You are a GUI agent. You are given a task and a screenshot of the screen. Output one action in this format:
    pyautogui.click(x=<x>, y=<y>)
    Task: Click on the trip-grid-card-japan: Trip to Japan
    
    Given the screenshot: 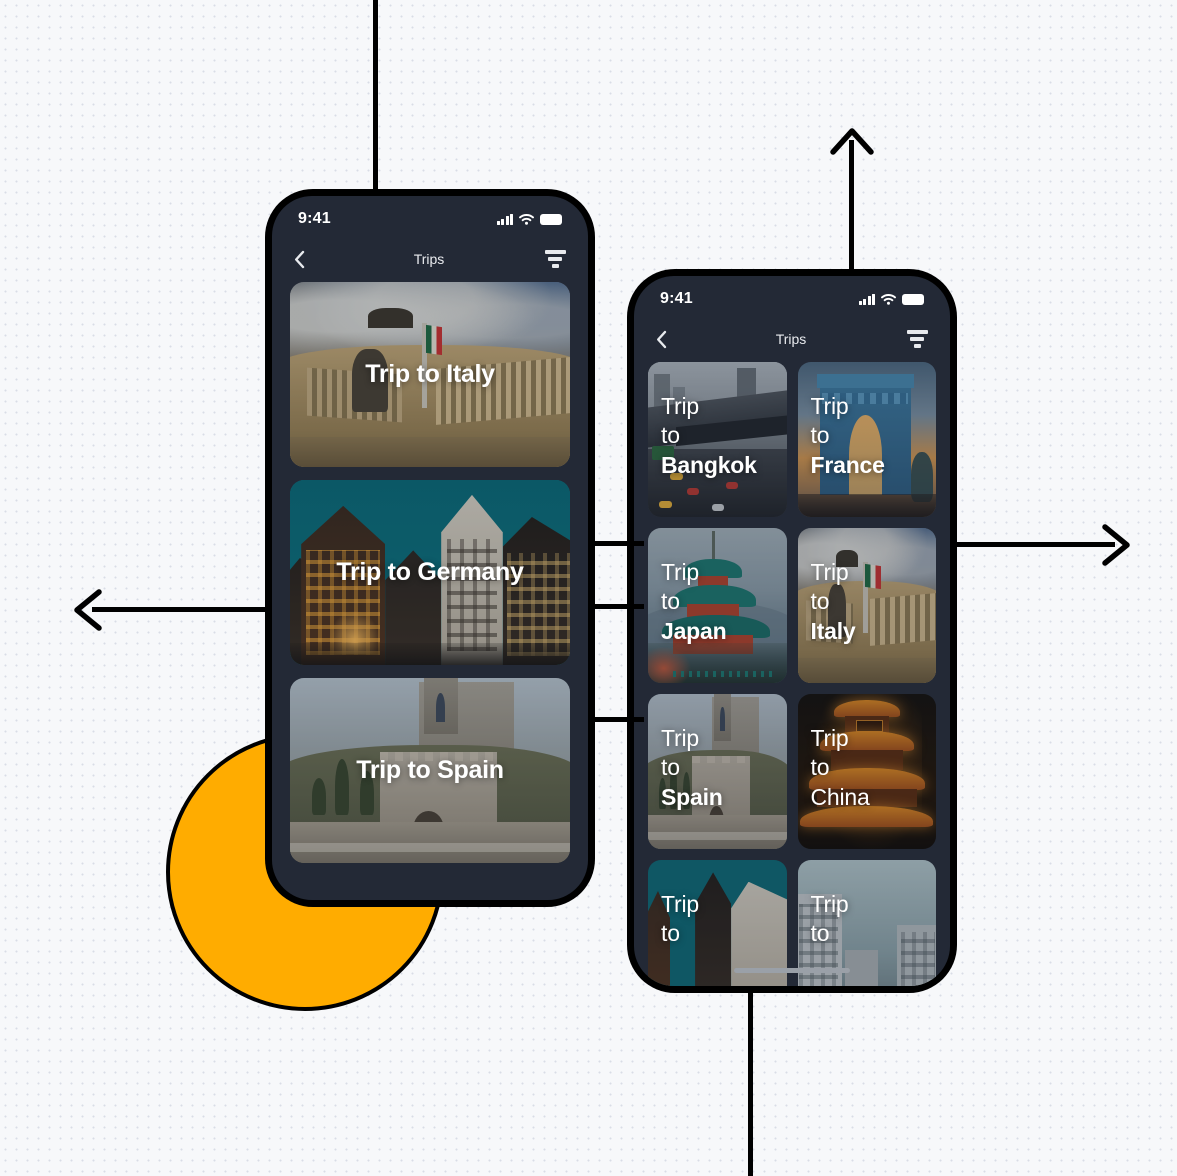 What is the action you would take?
    pyautogui.click(x=717, y=605)
    